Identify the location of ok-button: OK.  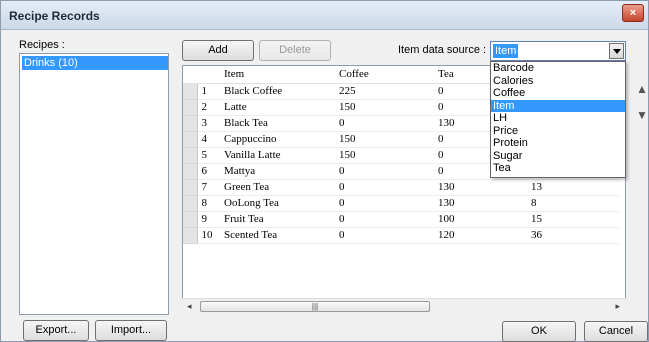
(539, 331).